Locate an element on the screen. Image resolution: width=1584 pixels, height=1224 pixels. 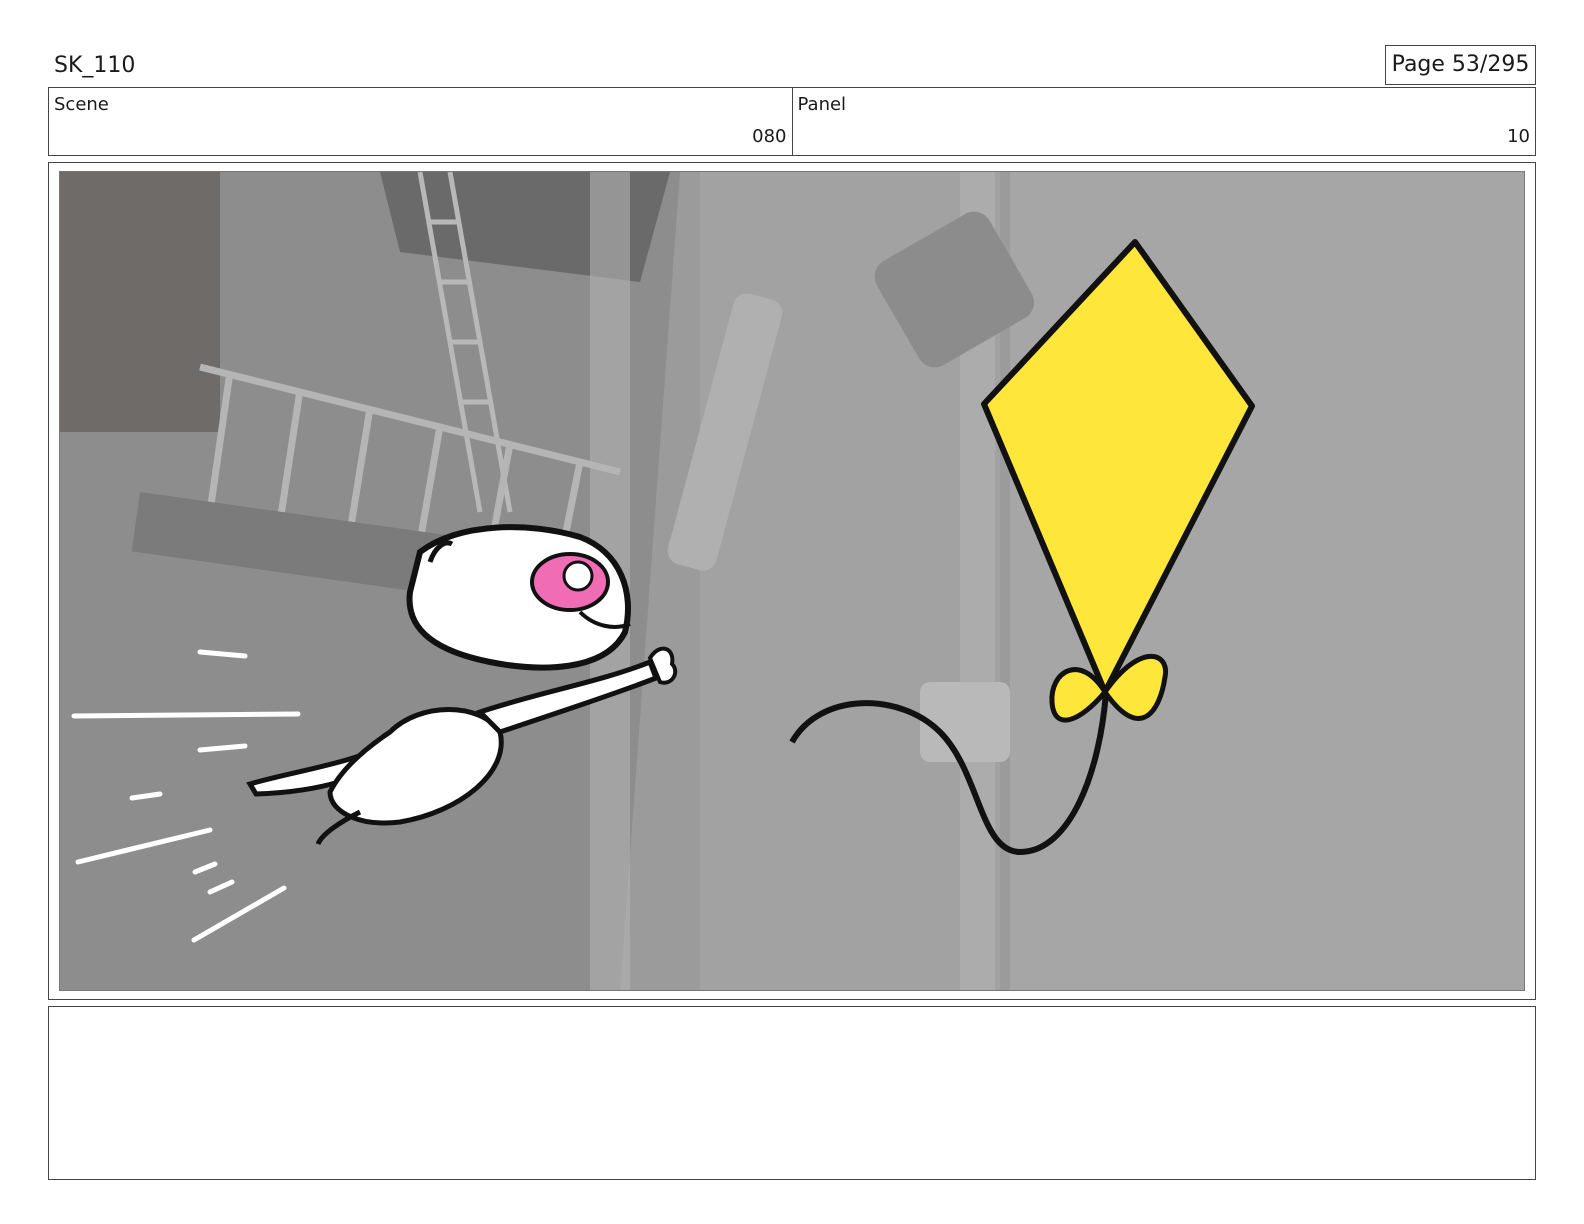
panel-notes-box is located at coordinates (792, 1093).